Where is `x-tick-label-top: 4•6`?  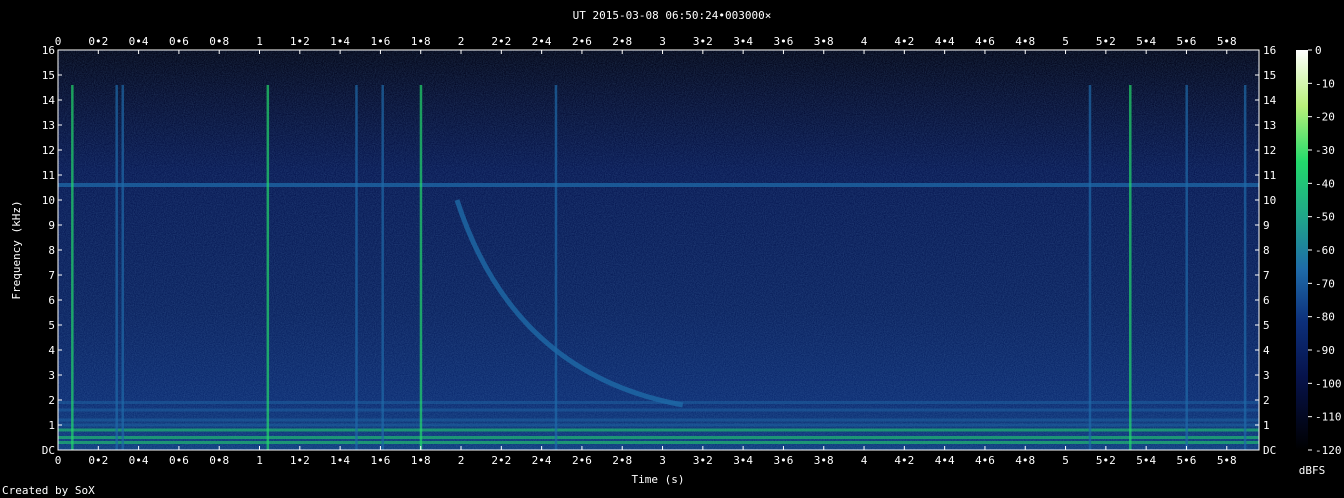
x-tick-label-top: 4•6 is located at coordinates (985, 41).